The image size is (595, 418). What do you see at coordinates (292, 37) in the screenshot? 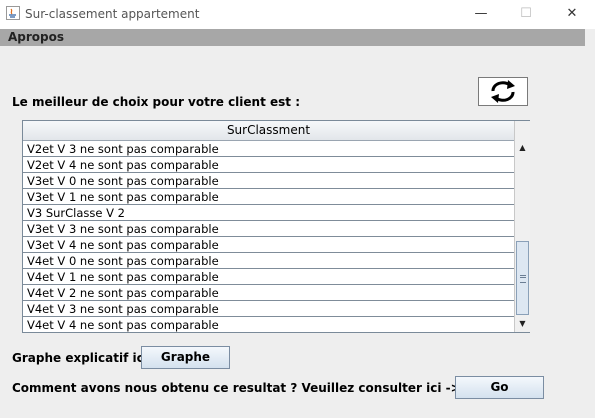
I see `menu-bar: Apropos` at bounding box center [292, 37].